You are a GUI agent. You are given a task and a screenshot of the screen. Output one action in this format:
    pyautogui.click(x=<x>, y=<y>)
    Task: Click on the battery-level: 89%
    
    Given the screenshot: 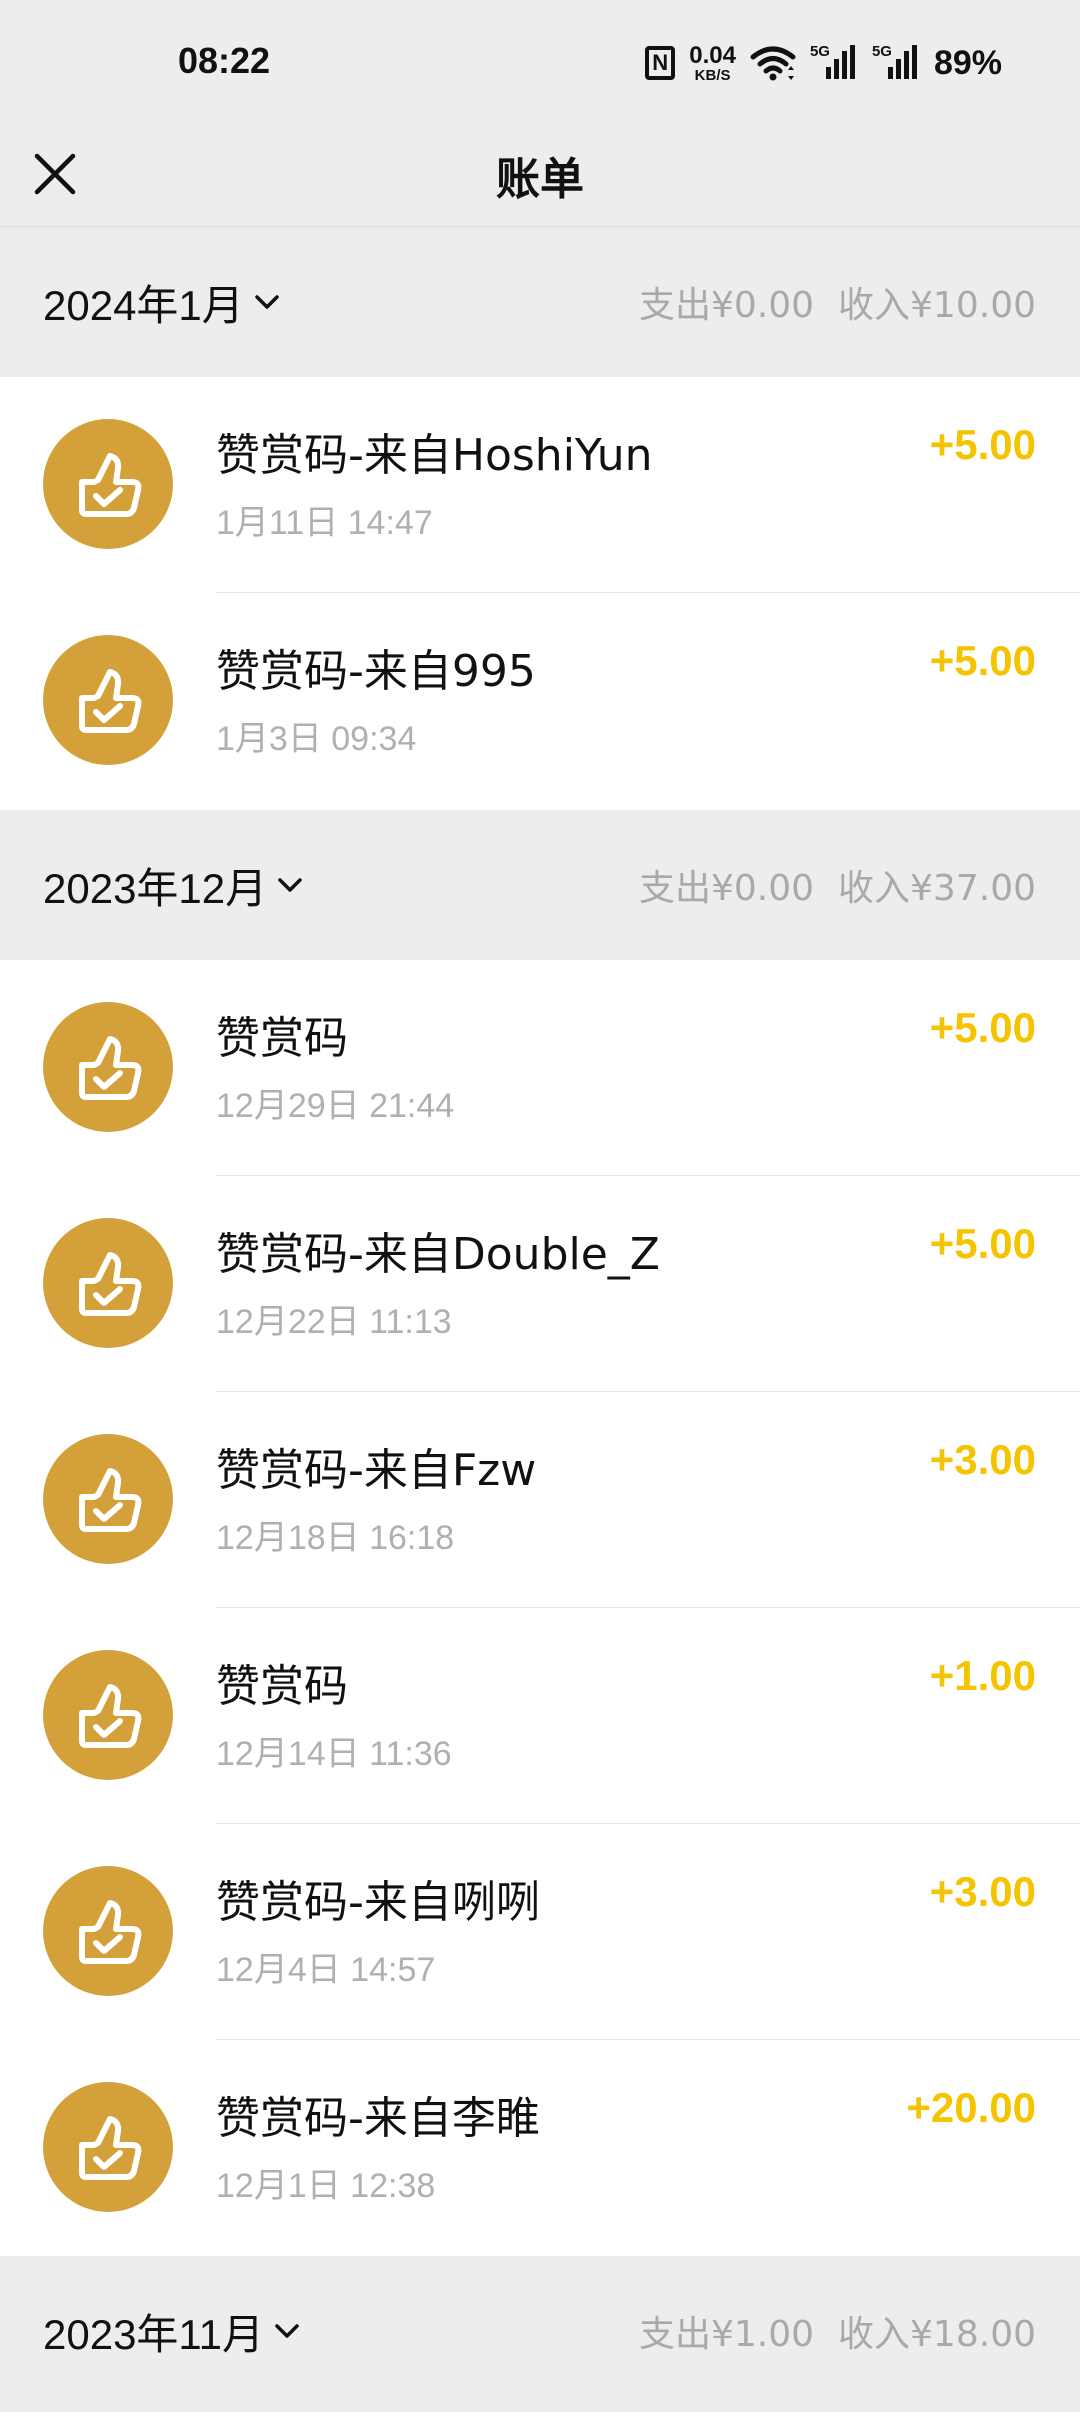 What is the action you would take?
    pyautogui.click(x=967, y=62)
    